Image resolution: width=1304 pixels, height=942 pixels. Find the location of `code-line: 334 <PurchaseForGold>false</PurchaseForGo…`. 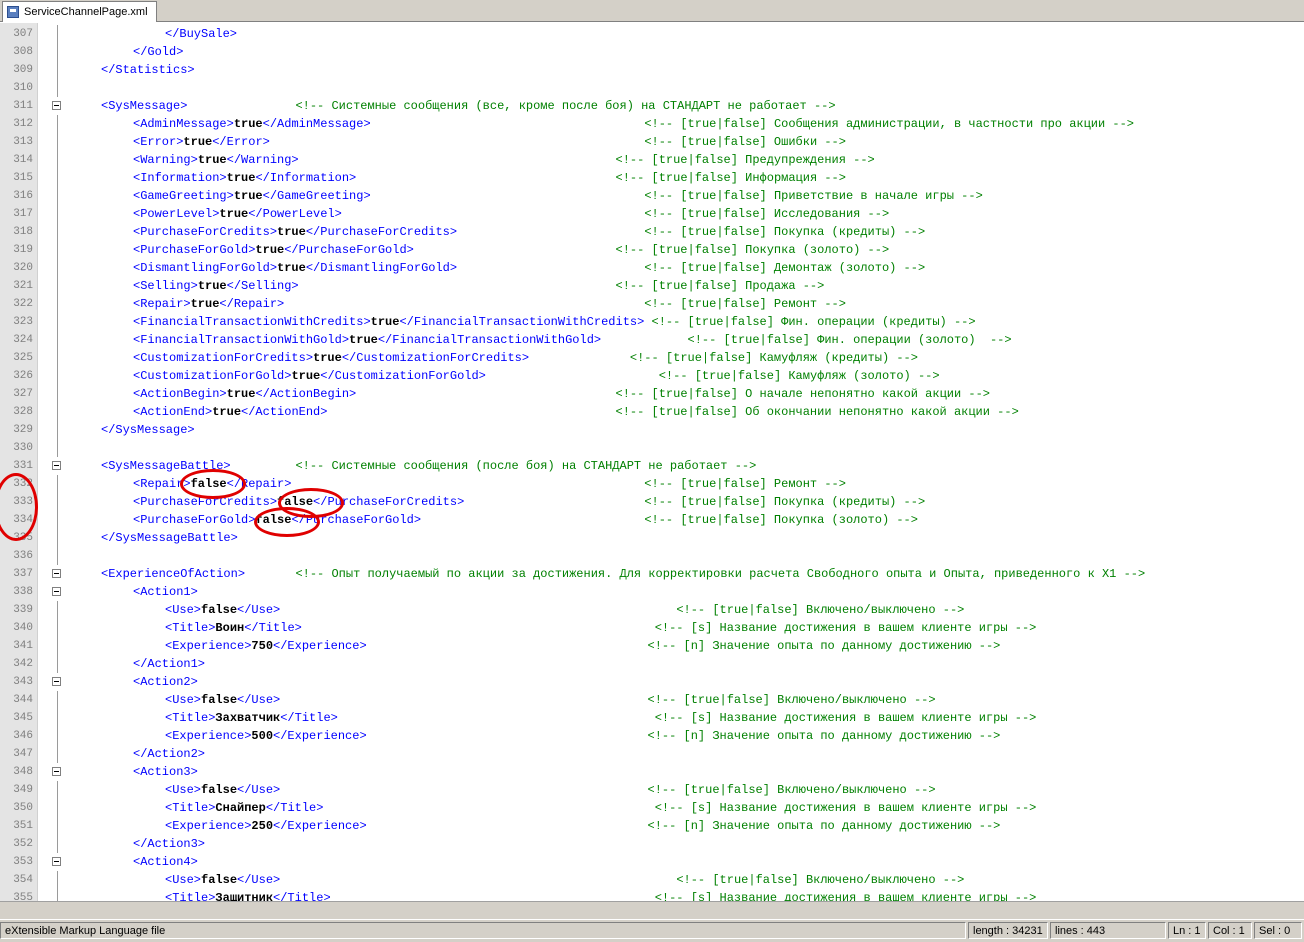

code-line: 334 <PurchaseForGold>false</PurchaseForGo… is located at coordinates (652, 520).